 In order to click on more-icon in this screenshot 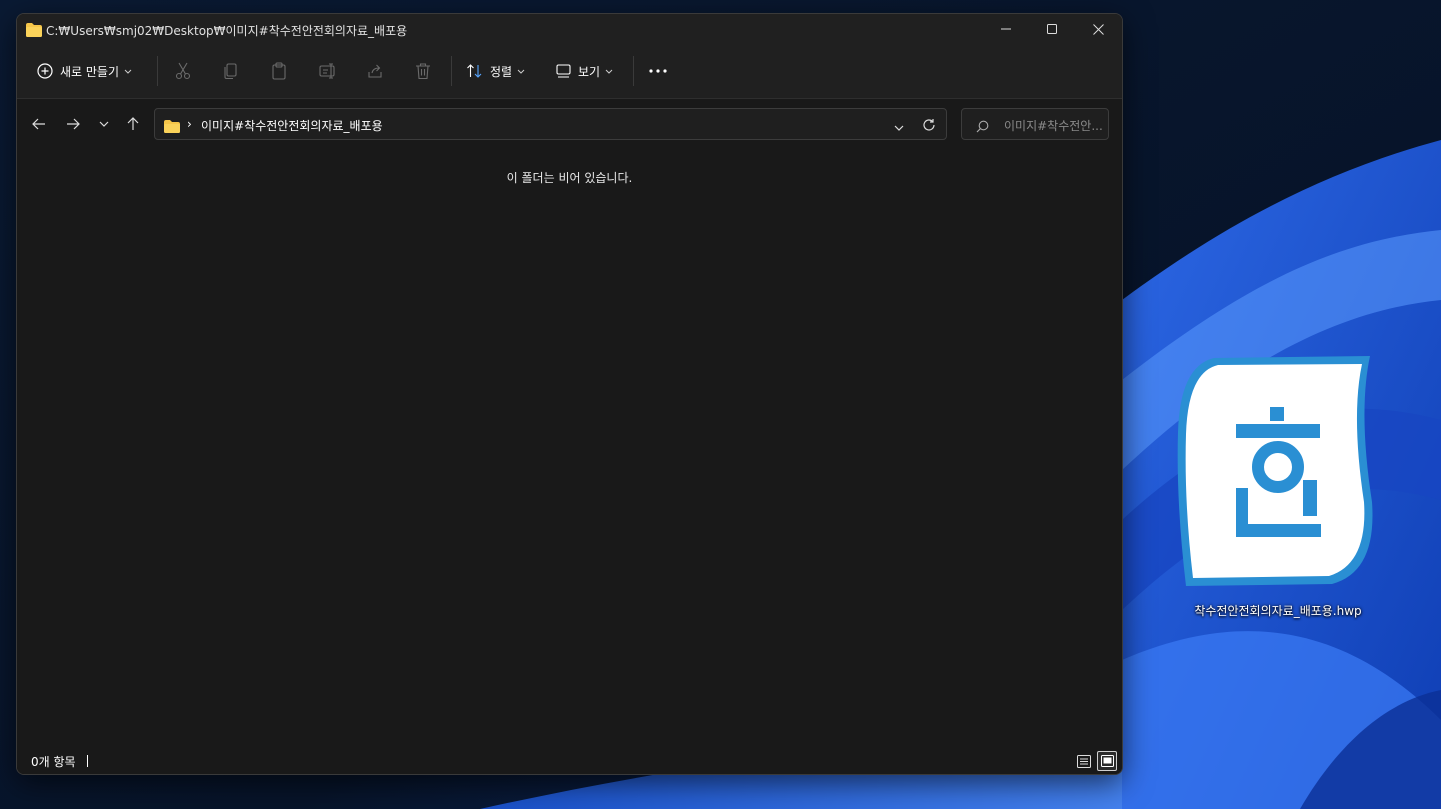, I will do `click(658, 71)`.